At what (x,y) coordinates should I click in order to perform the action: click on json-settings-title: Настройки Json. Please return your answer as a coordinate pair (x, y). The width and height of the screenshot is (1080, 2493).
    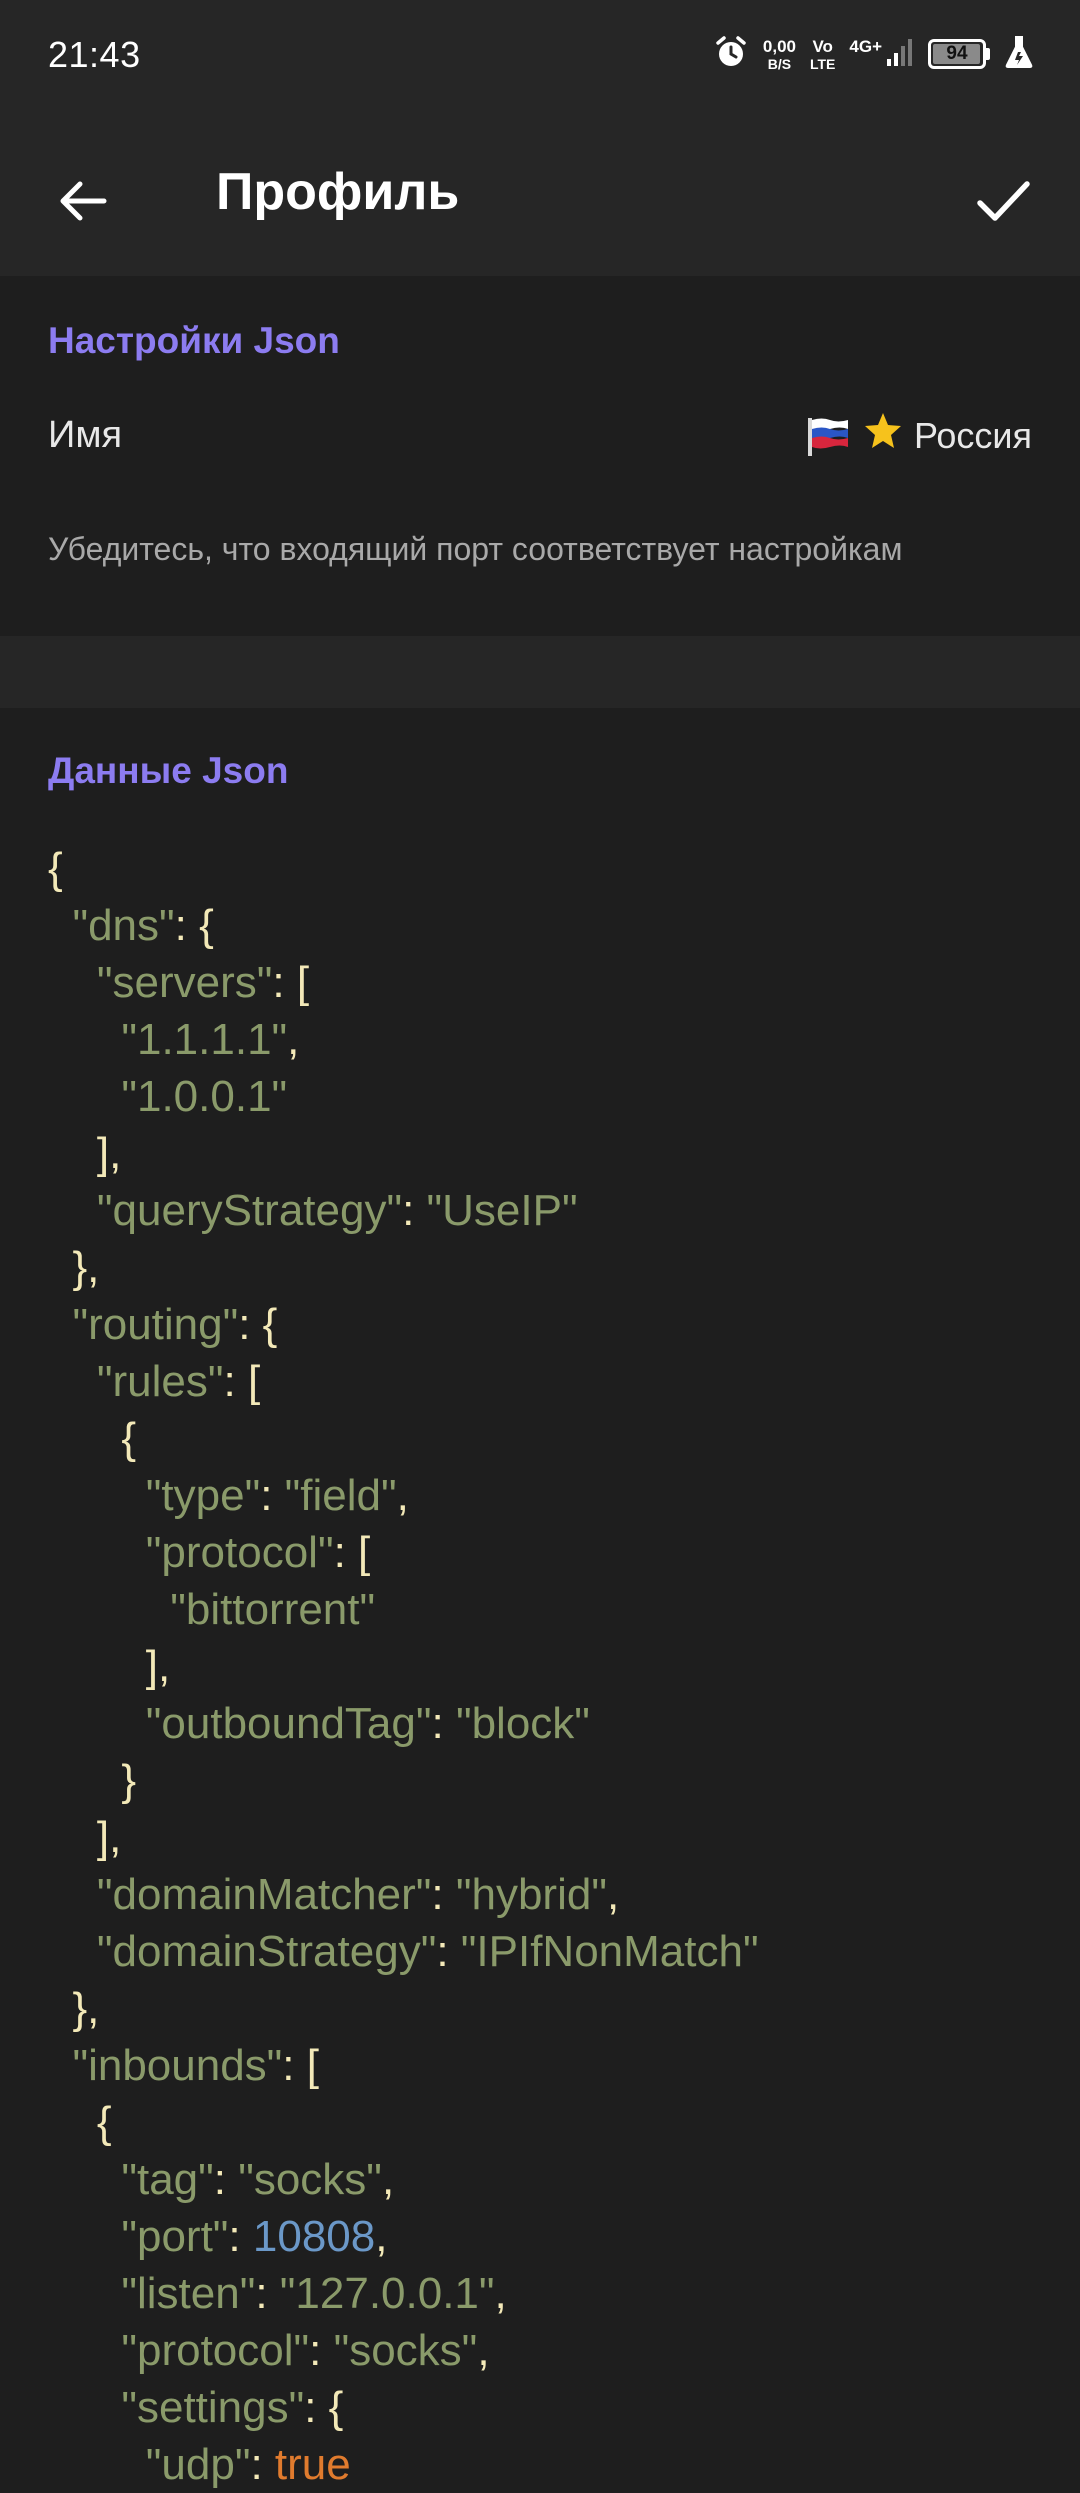
    Looking at the image, I should click on (194, 340).